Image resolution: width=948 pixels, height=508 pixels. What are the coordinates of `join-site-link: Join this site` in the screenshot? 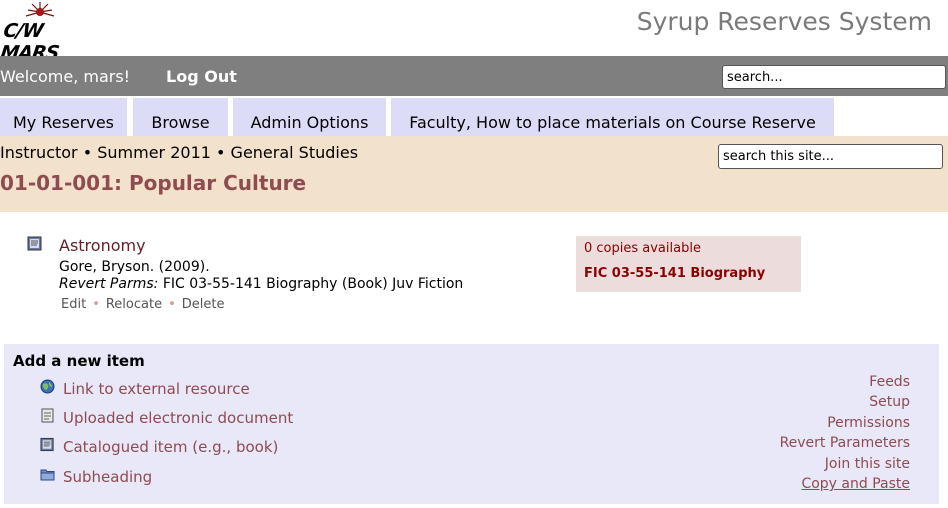 It's located at (867, 464).